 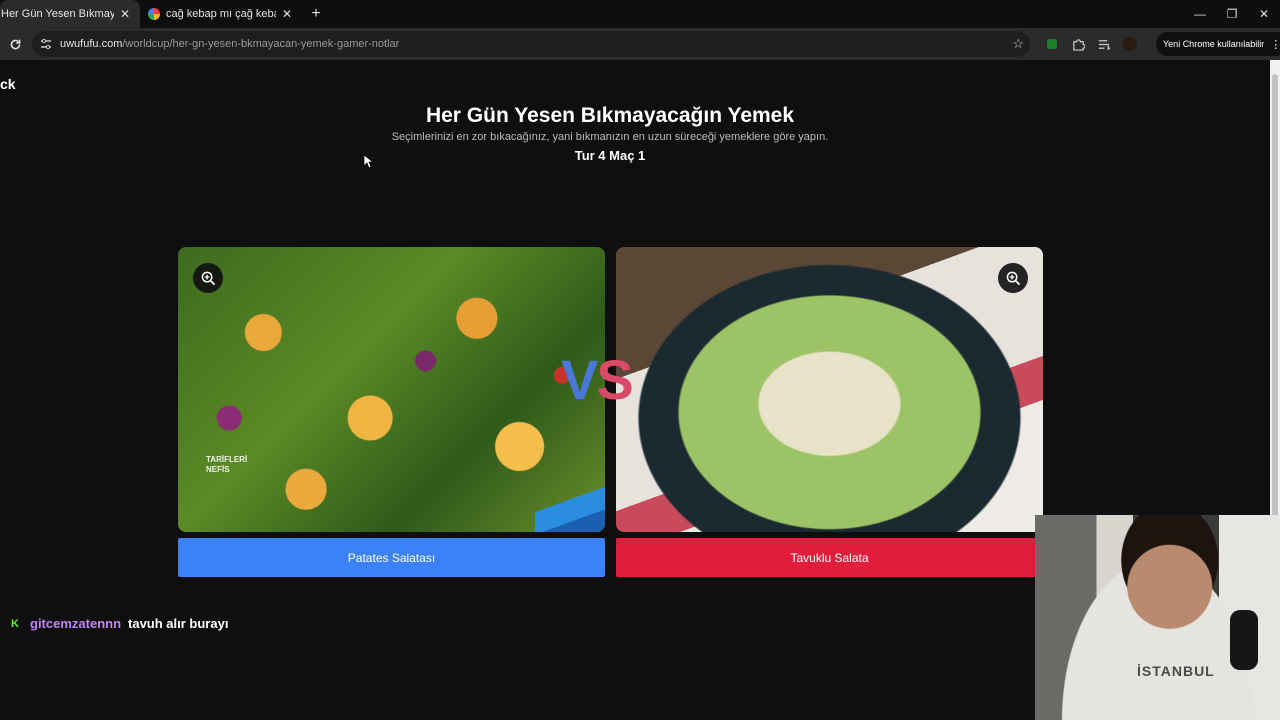 I want to click on minimize-icon: —, so click(x=1200, y=14).